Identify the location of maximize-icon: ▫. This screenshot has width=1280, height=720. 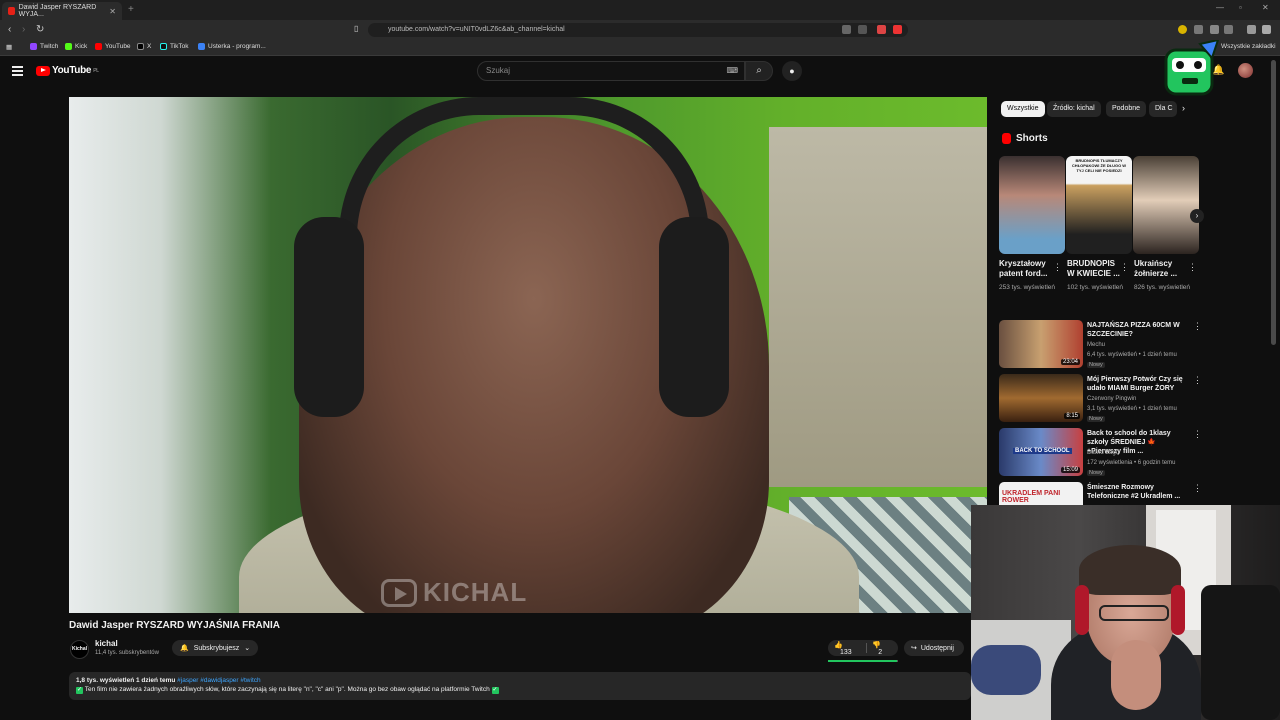
(1240, 7).